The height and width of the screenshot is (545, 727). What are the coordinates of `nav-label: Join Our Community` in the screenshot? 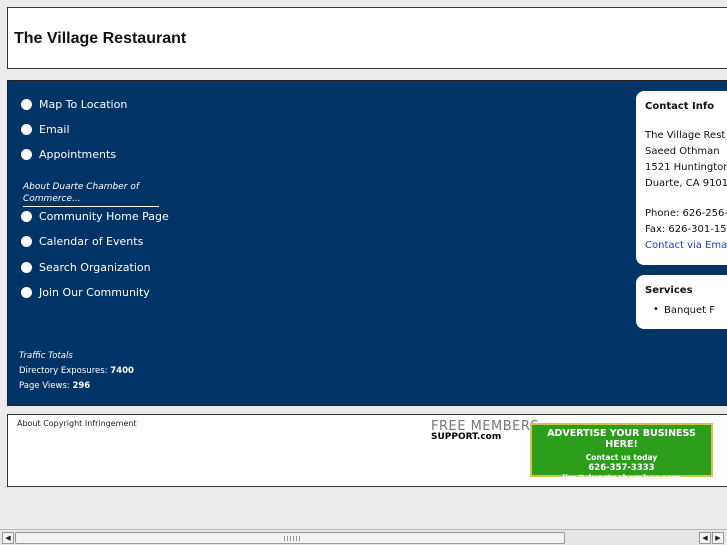 It's located at (94, 292).